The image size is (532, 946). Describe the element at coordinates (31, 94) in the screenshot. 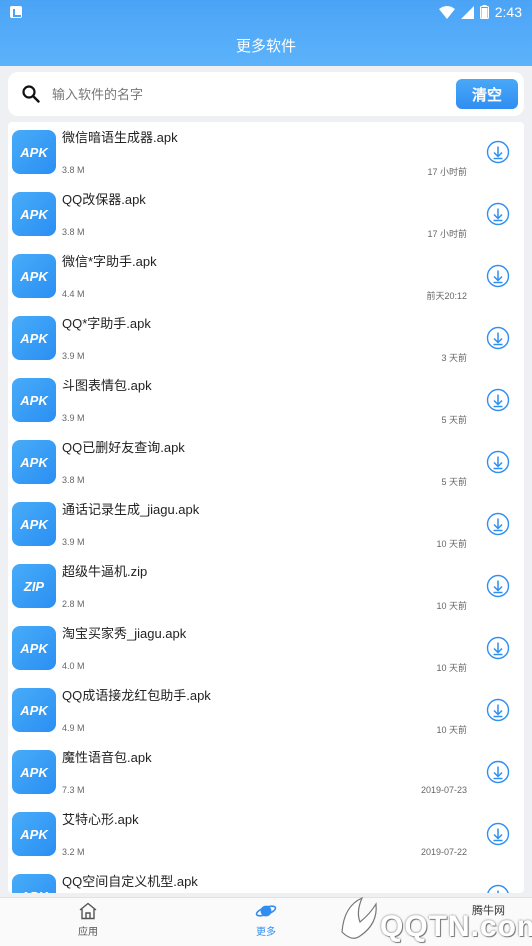

I see `search-icon` at that location.